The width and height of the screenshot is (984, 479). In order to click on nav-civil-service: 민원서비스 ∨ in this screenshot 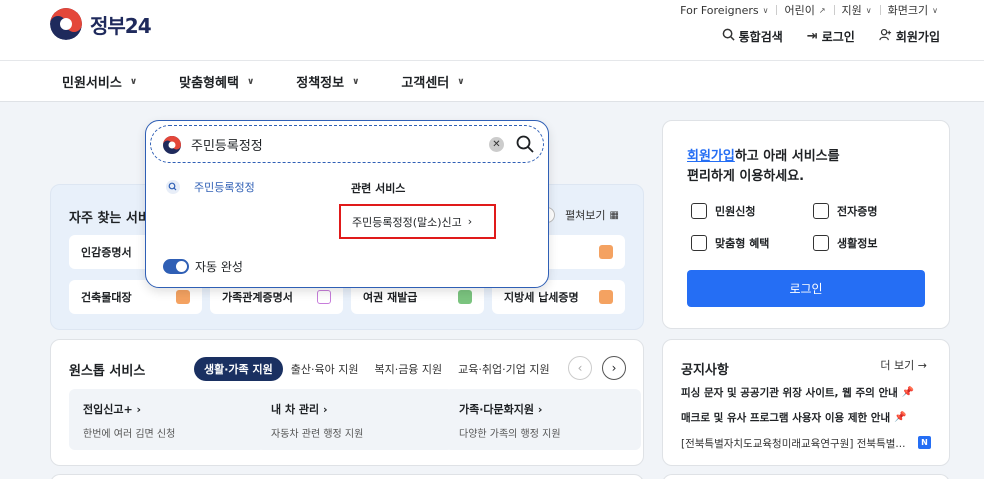, I will do `click(99, 81)`.